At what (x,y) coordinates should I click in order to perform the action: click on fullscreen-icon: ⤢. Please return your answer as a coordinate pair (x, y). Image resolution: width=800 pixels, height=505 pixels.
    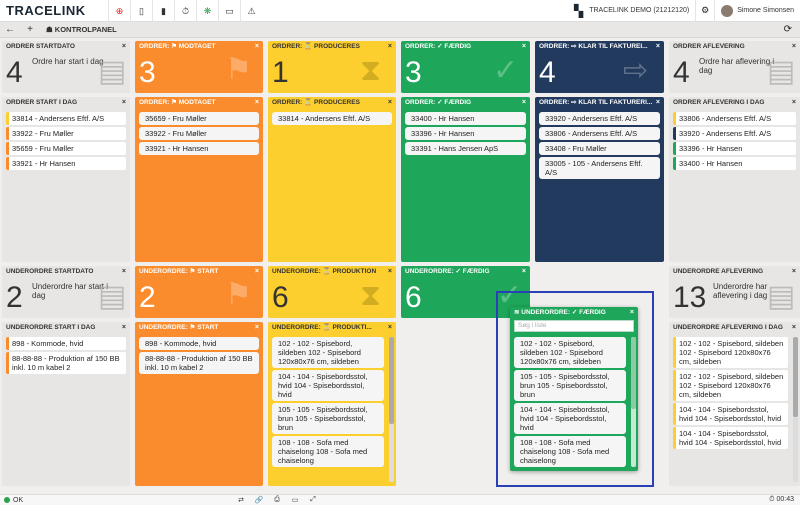
    Looking at the image, I should click on (313, 500).